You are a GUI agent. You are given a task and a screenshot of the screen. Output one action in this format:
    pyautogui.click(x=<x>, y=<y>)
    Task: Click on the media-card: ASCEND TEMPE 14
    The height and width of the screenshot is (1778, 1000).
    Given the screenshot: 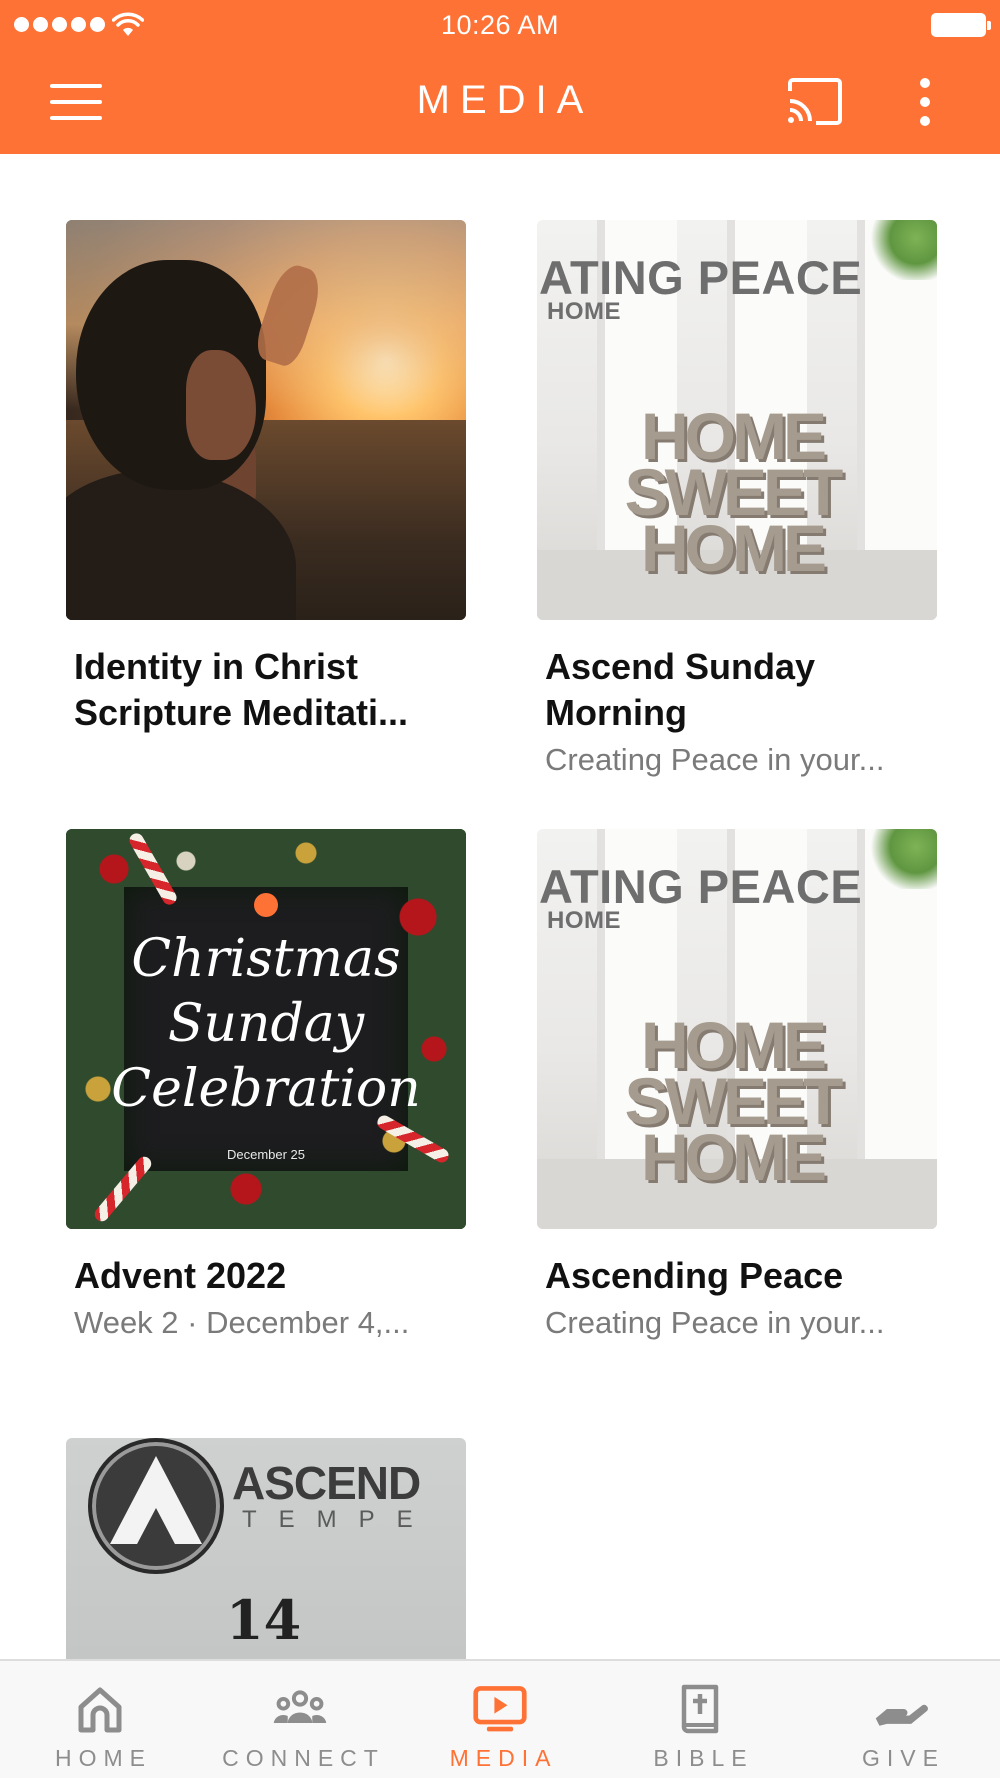 What is the action you would take?
    pyautogui.click(x=266, y=1549)
    